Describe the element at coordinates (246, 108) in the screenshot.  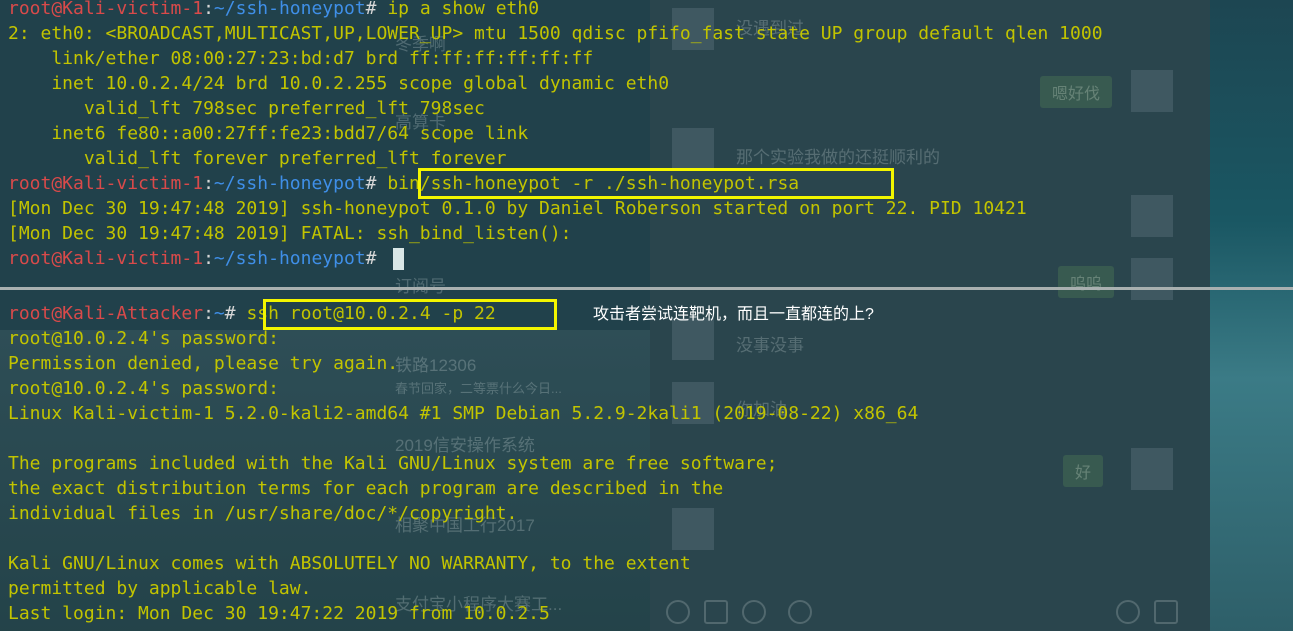
I see `output-line: valid_lft 798sec preferred_lft 798sec` at that location.